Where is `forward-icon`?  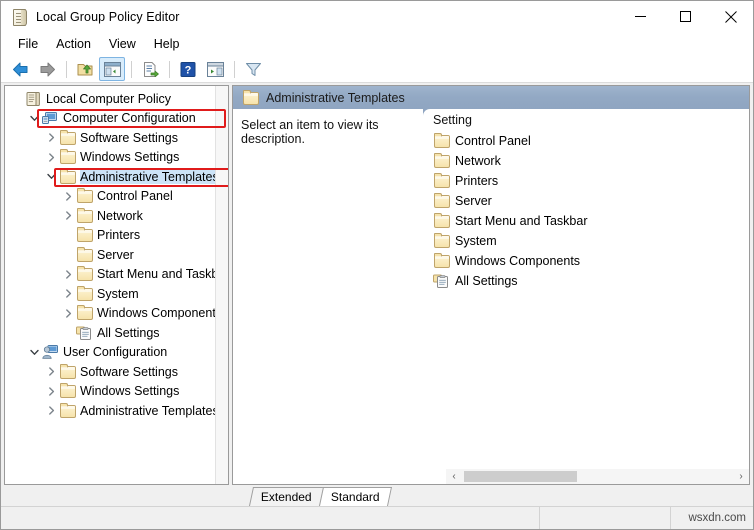
forward-icon is located at coordinates (47, 69).